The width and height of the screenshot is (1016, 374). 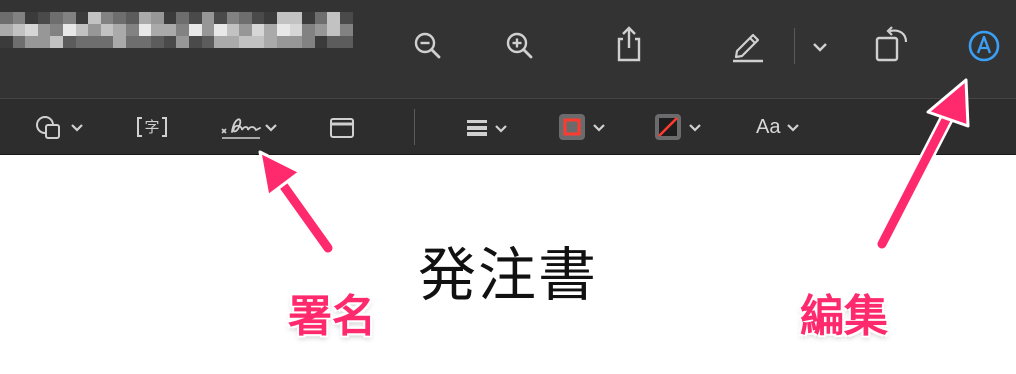 I want to click on highlight-button, so click(x=748, y=45).